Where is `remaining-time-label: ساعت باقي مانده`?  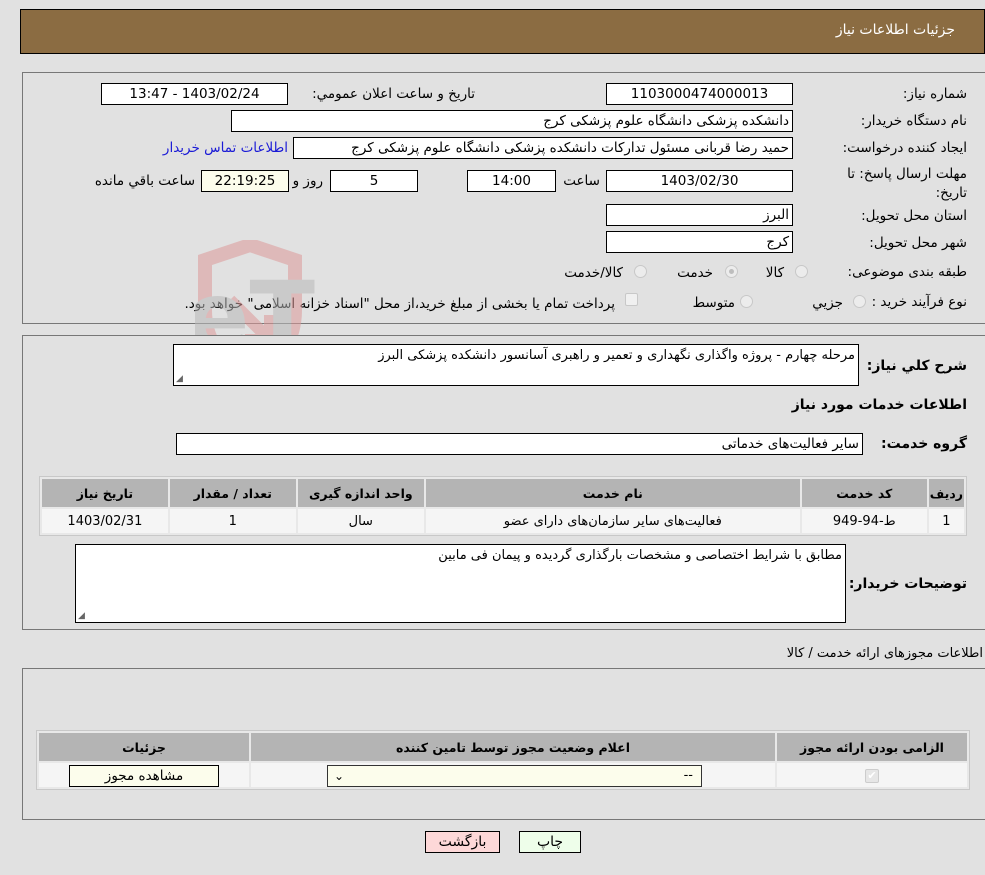 remaining-time-label: ساعت باقي مانده is located at coordinates (144, 181).